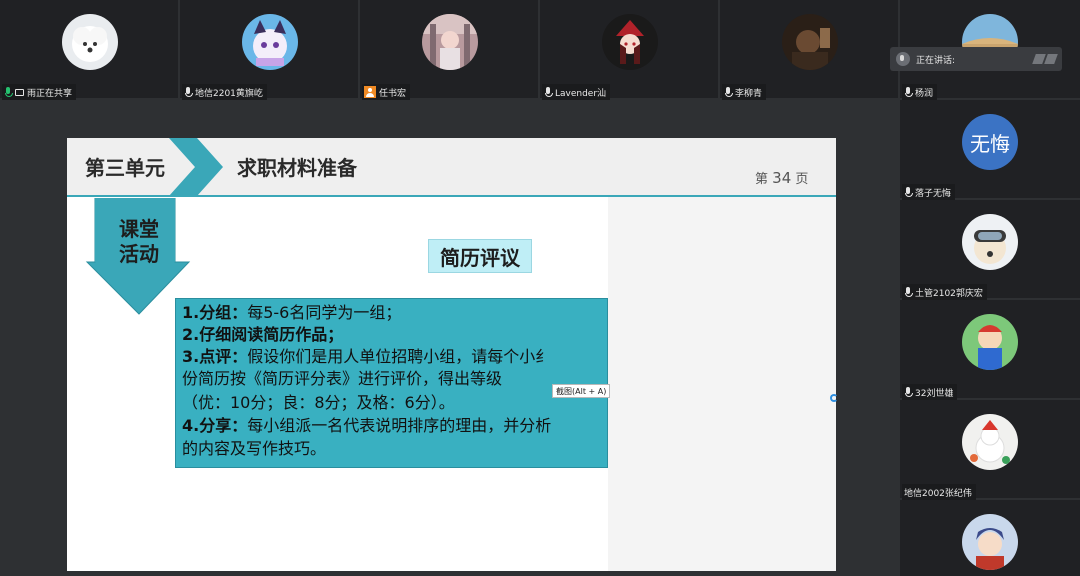  What do you see at coordinates (581, 391) in the screenshot?
I see `screenshot-tooltip: 截图(Alt + A)` at bounding box center [581, 391].